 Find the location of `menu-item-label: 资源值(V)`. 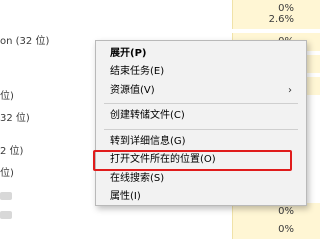

menu-item-label: 资源值(V) is located at coordinates (132, 90).